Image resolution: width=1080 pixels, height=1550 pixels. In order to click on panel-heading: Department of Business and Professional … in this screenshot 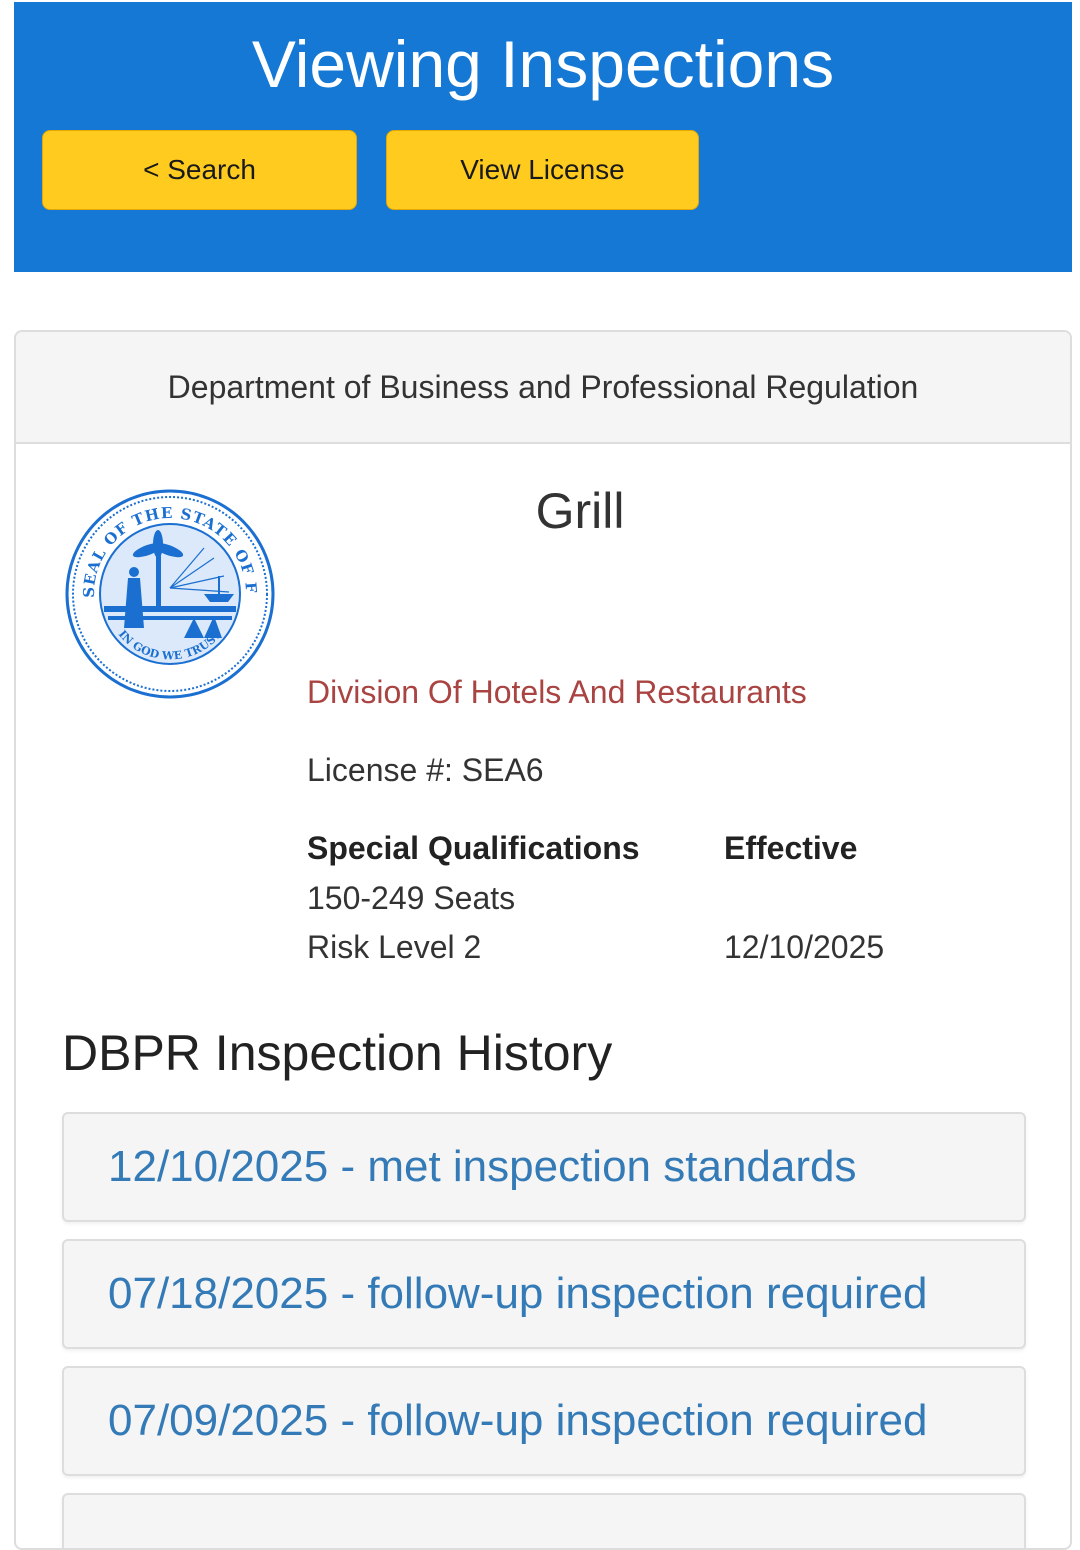, I will do `click(543, 388)`.